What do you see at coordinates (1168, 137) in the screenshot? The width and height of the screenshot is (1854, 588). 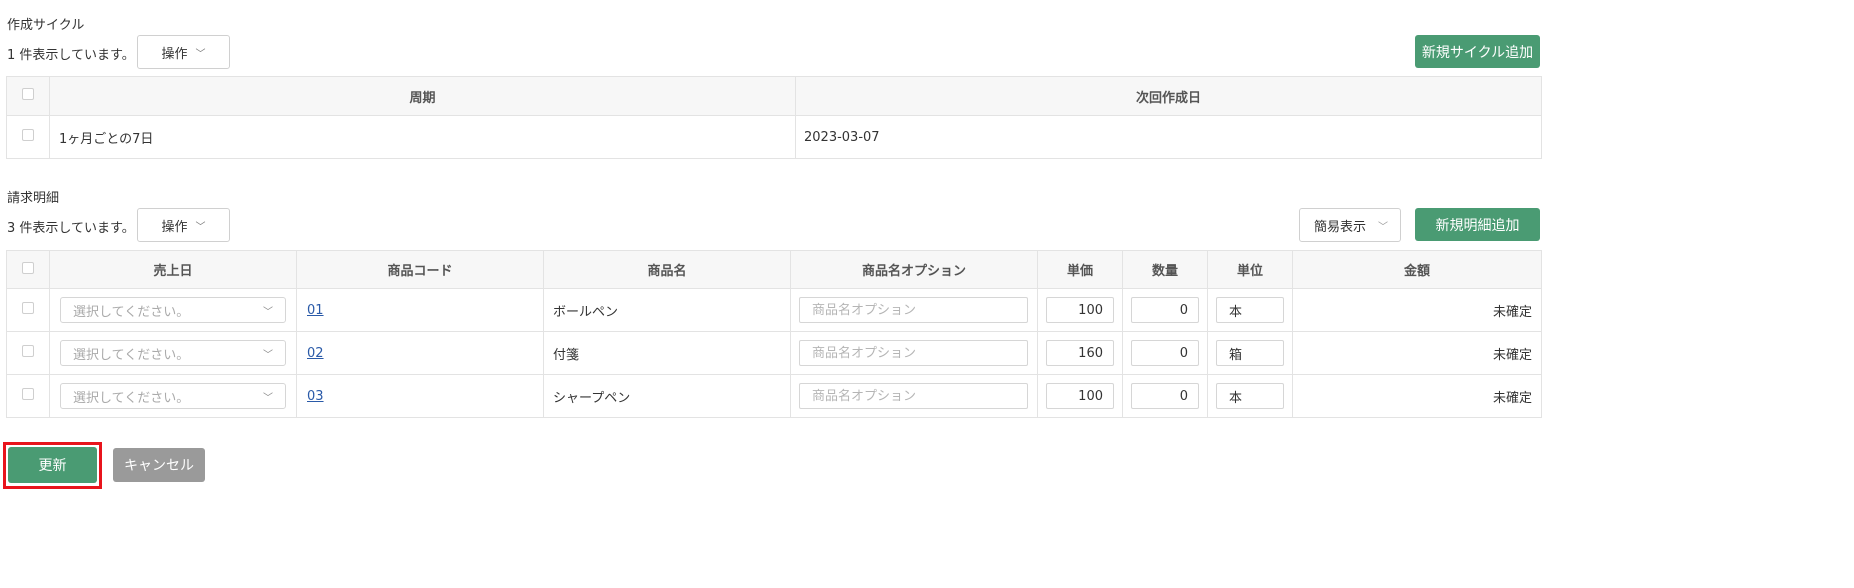 I see `cycle-next-date-cell: 2023-03-07` at bounding box center [1168, 137].